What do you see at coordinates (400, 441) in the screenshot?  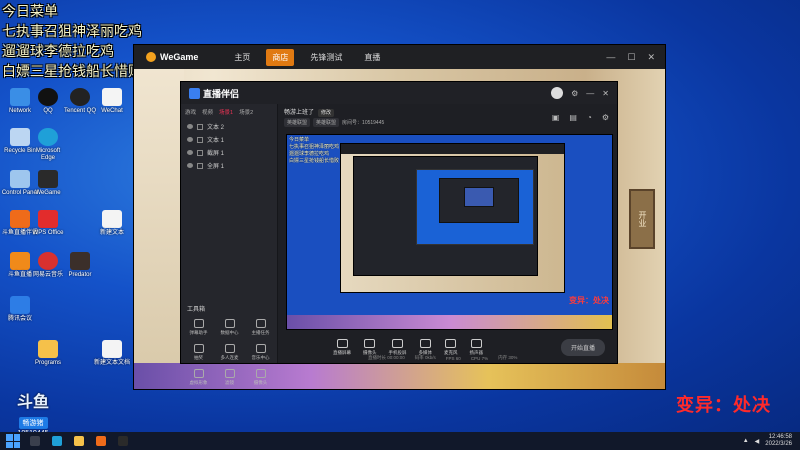 I see `taskbar: ▲ ◀ 12:46:58 2022/3/26` at bounding box center [400, 441].